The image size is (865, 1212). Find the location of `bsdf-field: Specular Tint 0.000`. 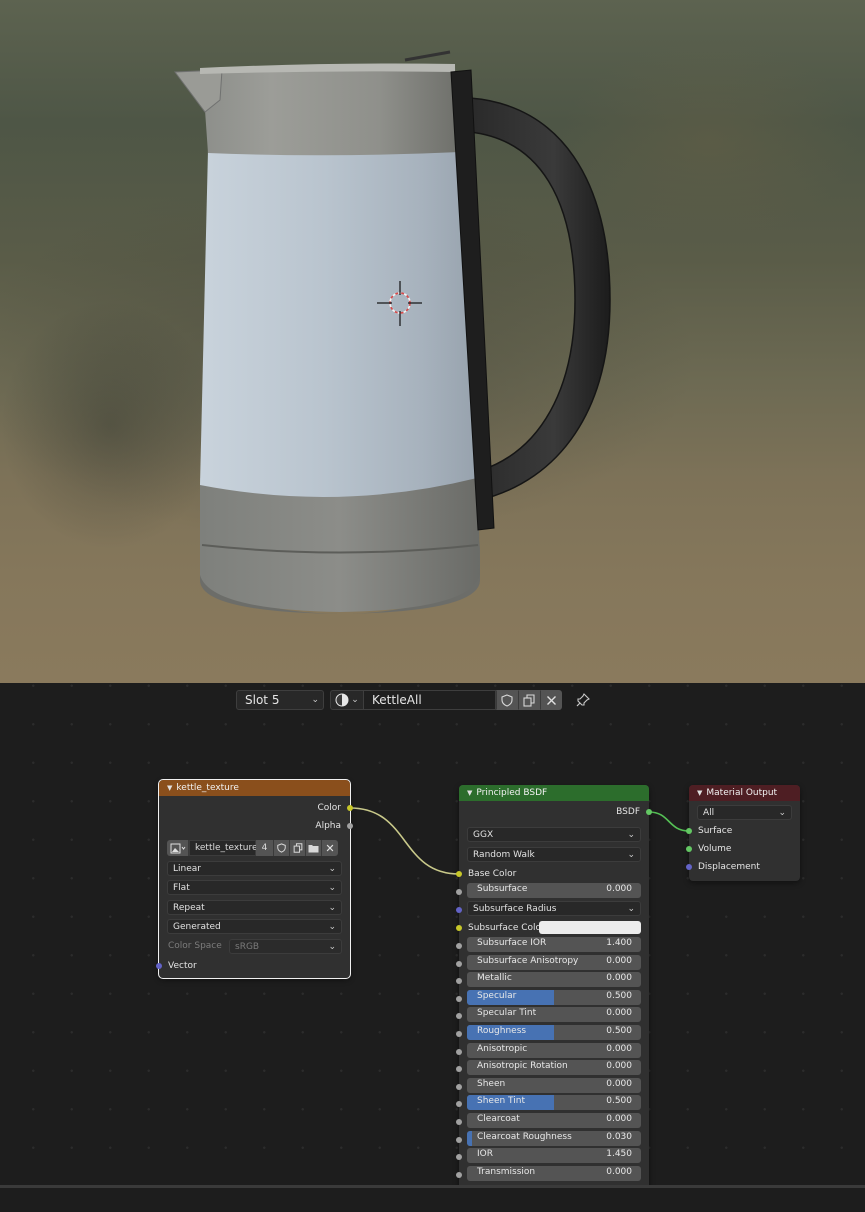

bsdf-field: Specular Tint 0.000 is located at coordinates (554, 1014).